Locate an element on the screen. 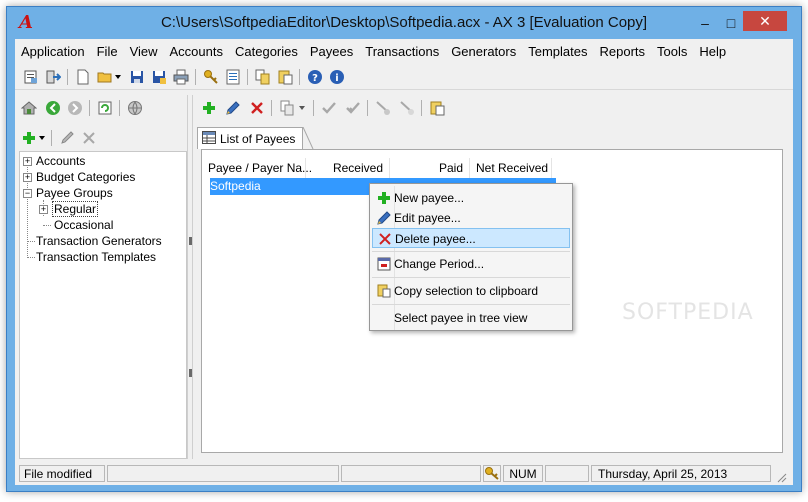 This screenshot has width=808, height=502. open-dropdown-icon is located at coordinates (118, 77).